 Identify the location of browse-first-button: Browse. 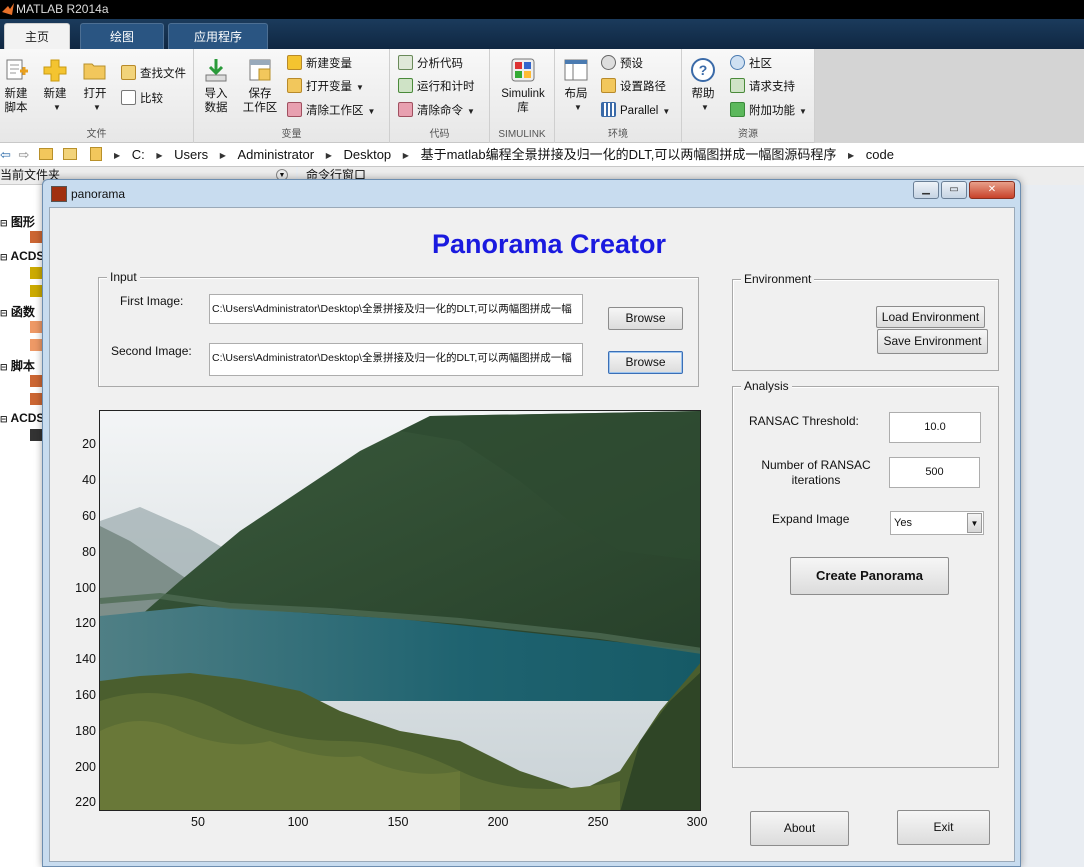
(645, 318).